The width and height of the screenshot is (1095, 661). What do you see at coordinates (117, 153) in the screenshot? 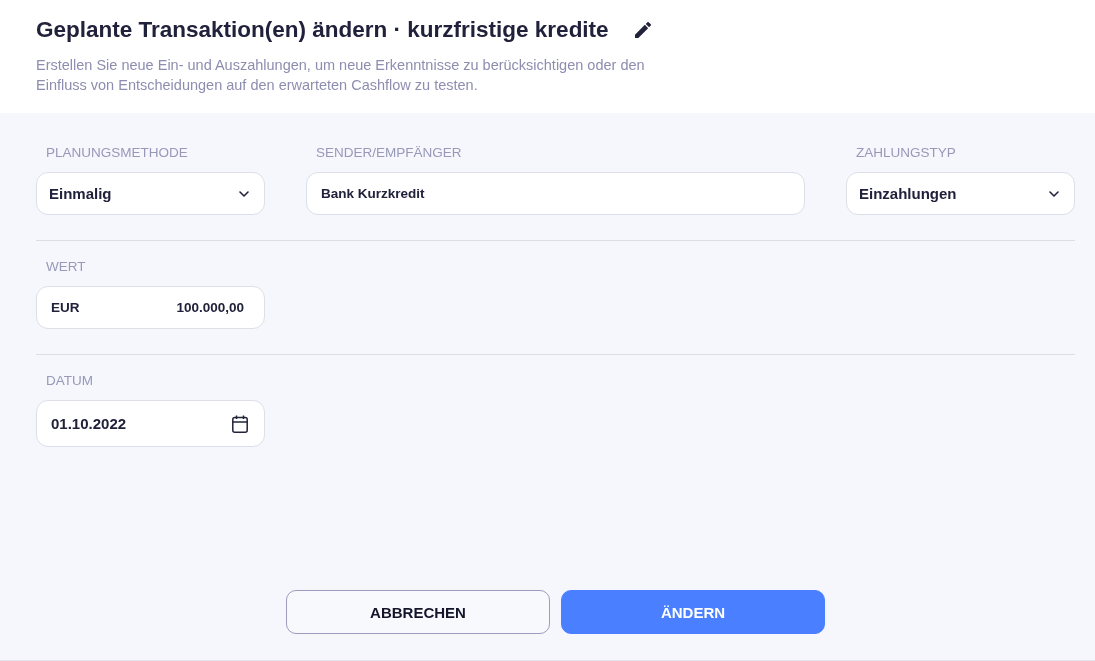
I see `field-label: PLANUNGSMETHODE` at bounding box center [117, 153].